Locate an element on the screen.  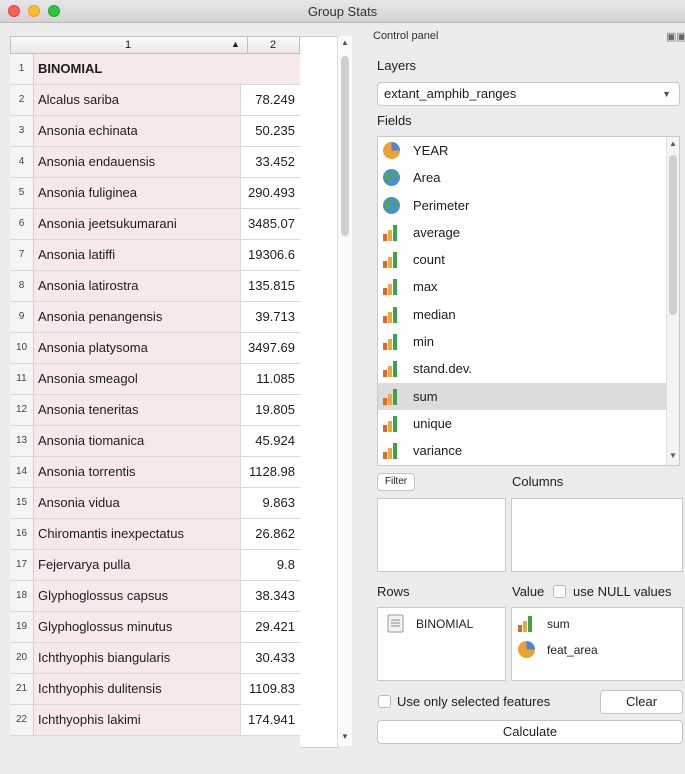
field-item-area: Area is located at coordinates (528, 177).